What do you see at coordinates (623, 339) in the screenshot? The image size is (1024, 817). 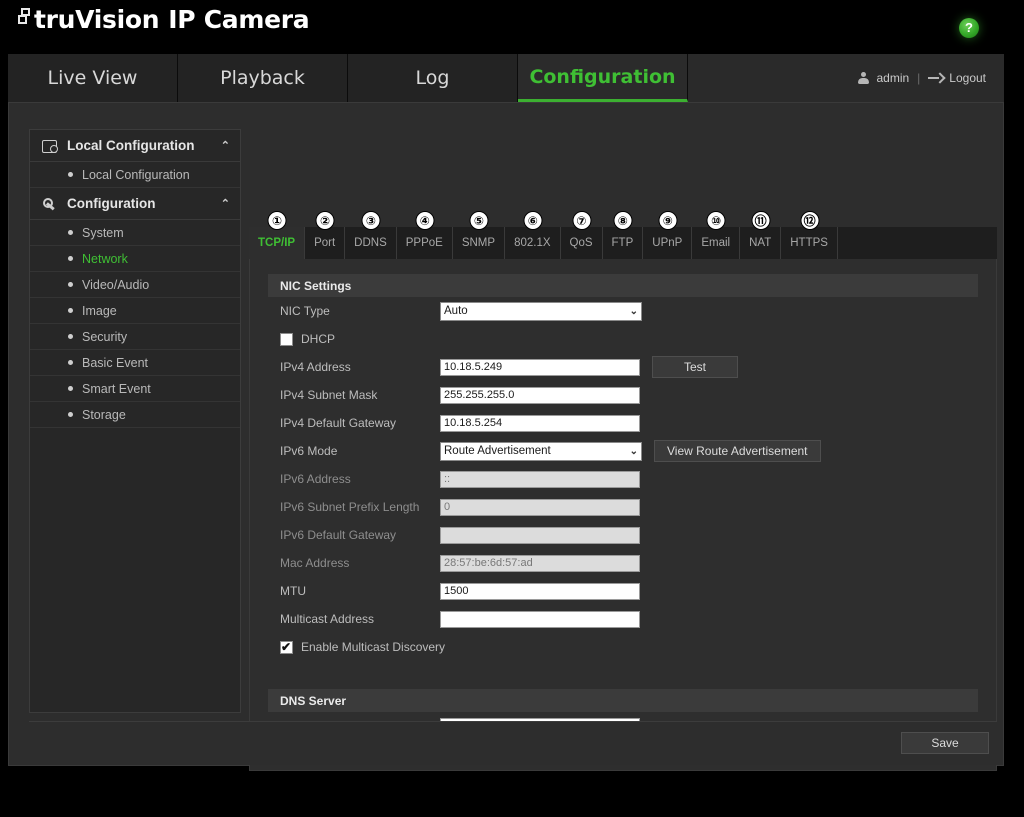 I see `field-row-dhcp: DHCP` at bounding box center [623, 339].